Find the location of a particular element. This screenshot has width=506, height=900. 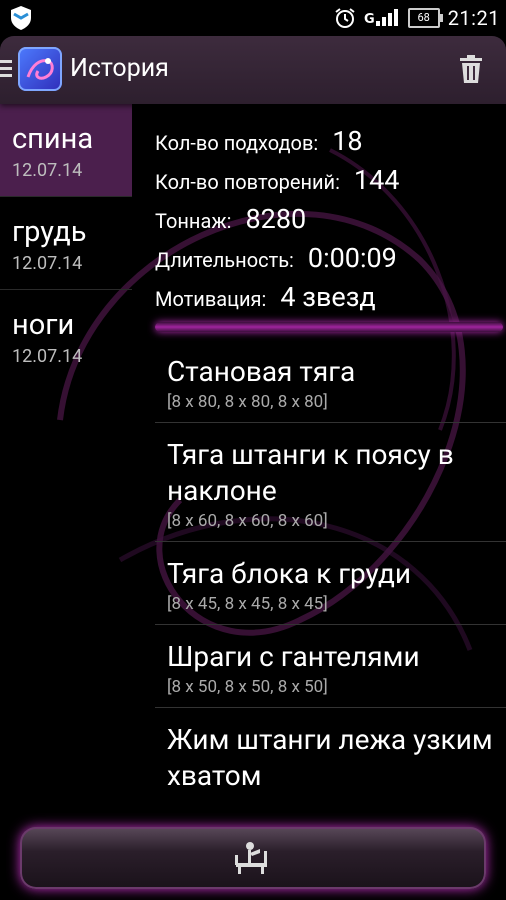

exercise-name: Тяга блока к груди is located at coordinates (289, 573).